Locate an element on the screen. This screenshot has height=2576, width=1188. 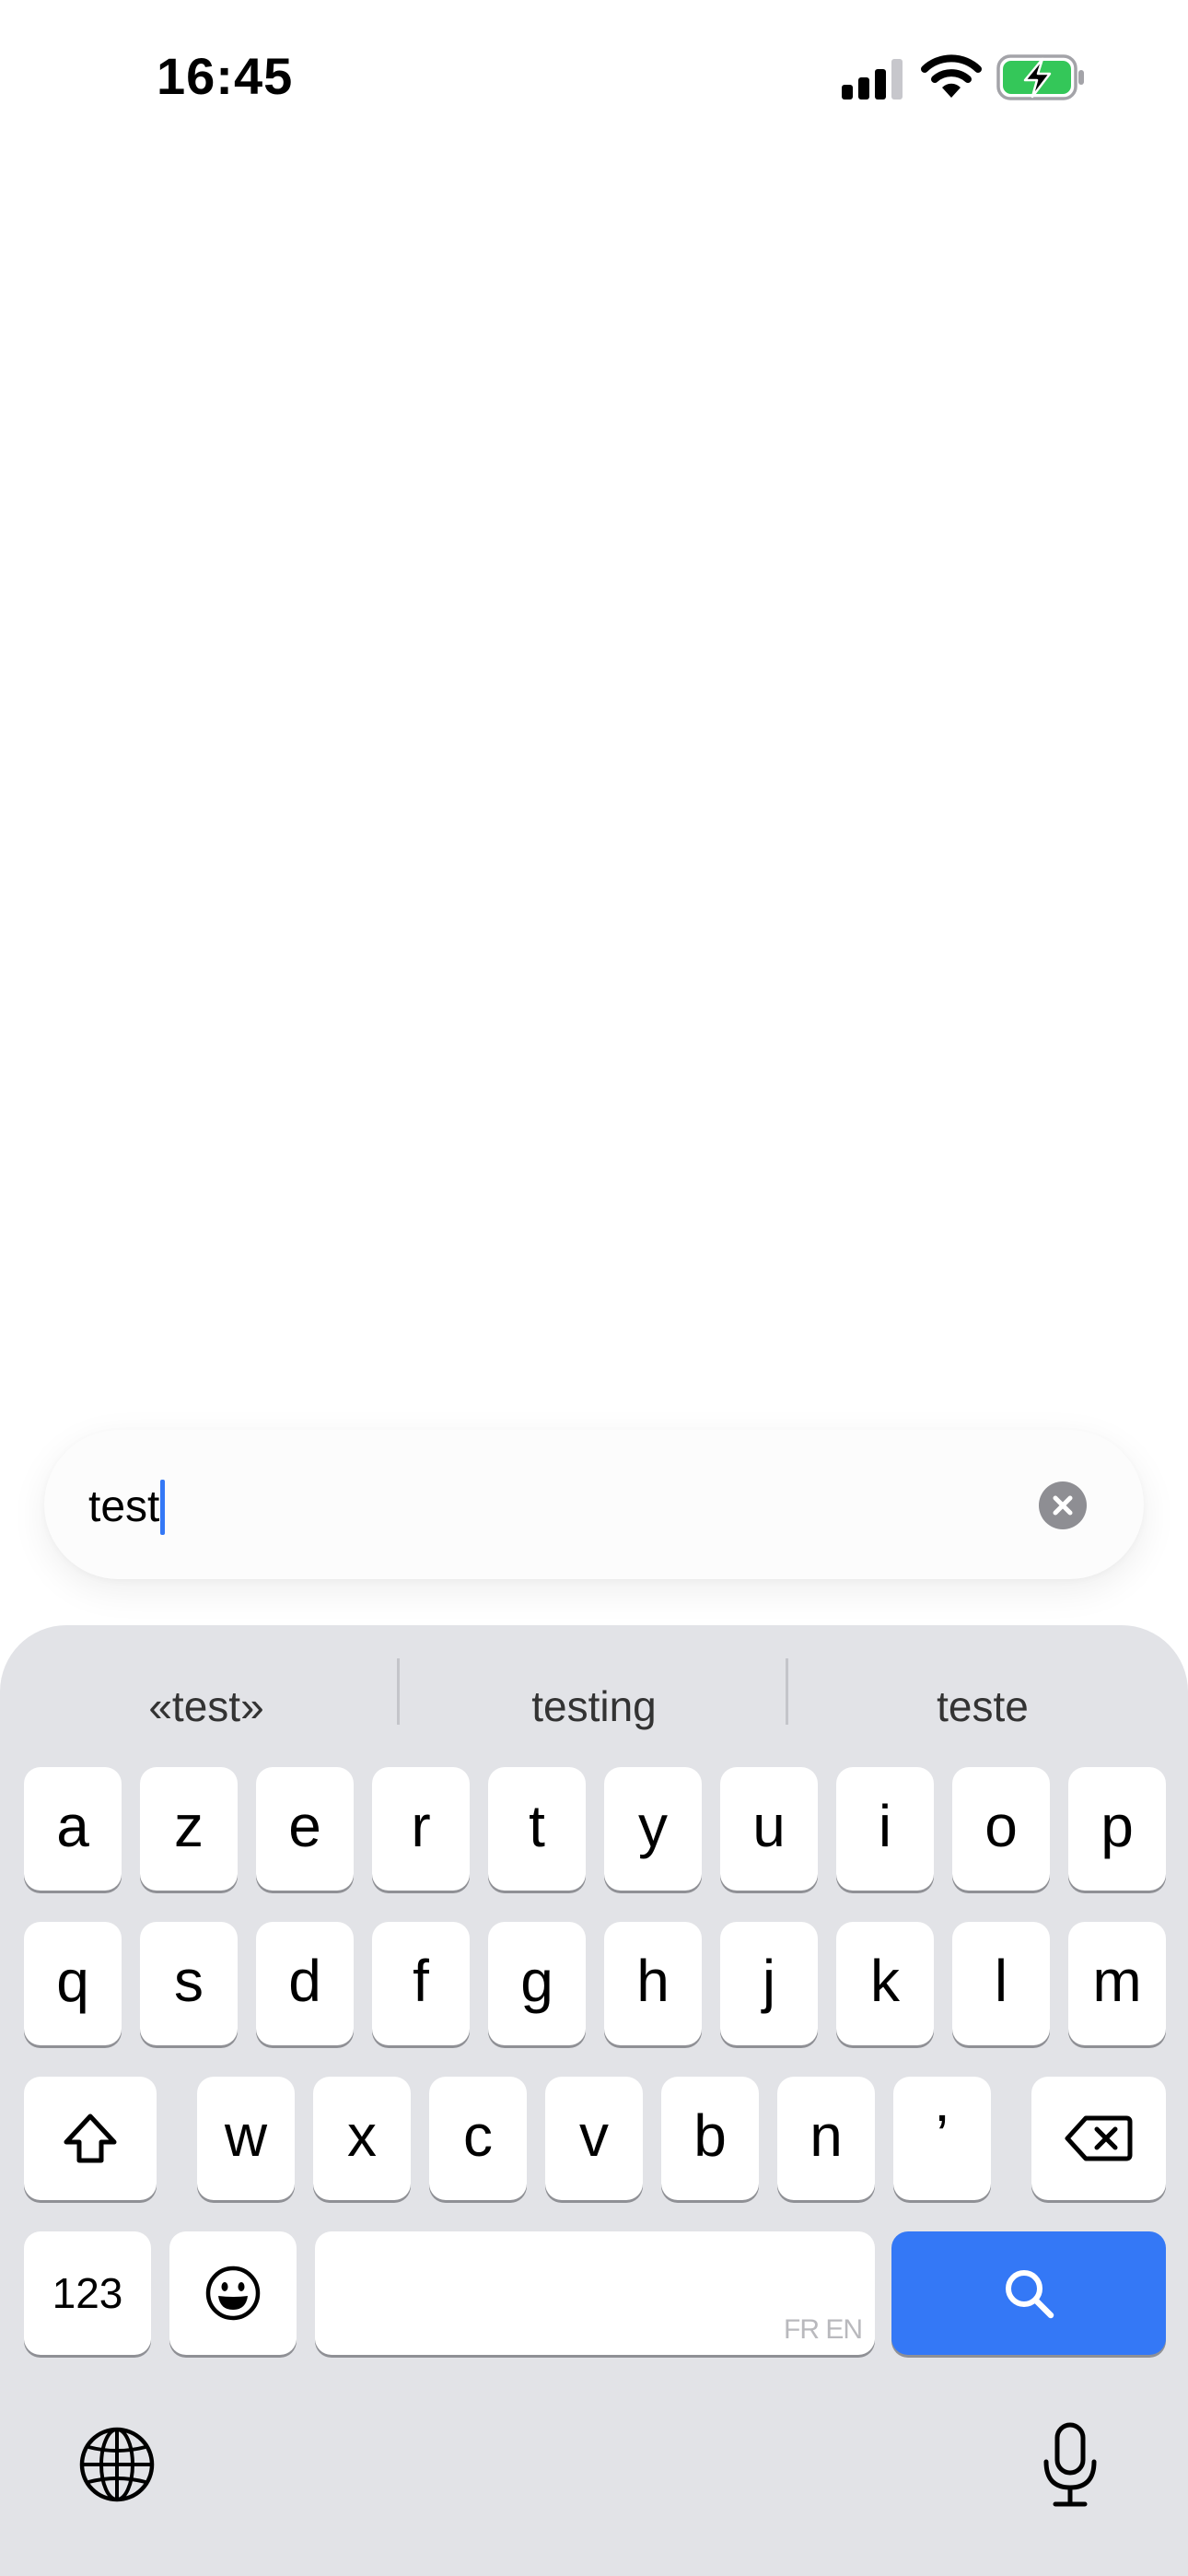
key-h: h is located at coordinates (653, 1983).